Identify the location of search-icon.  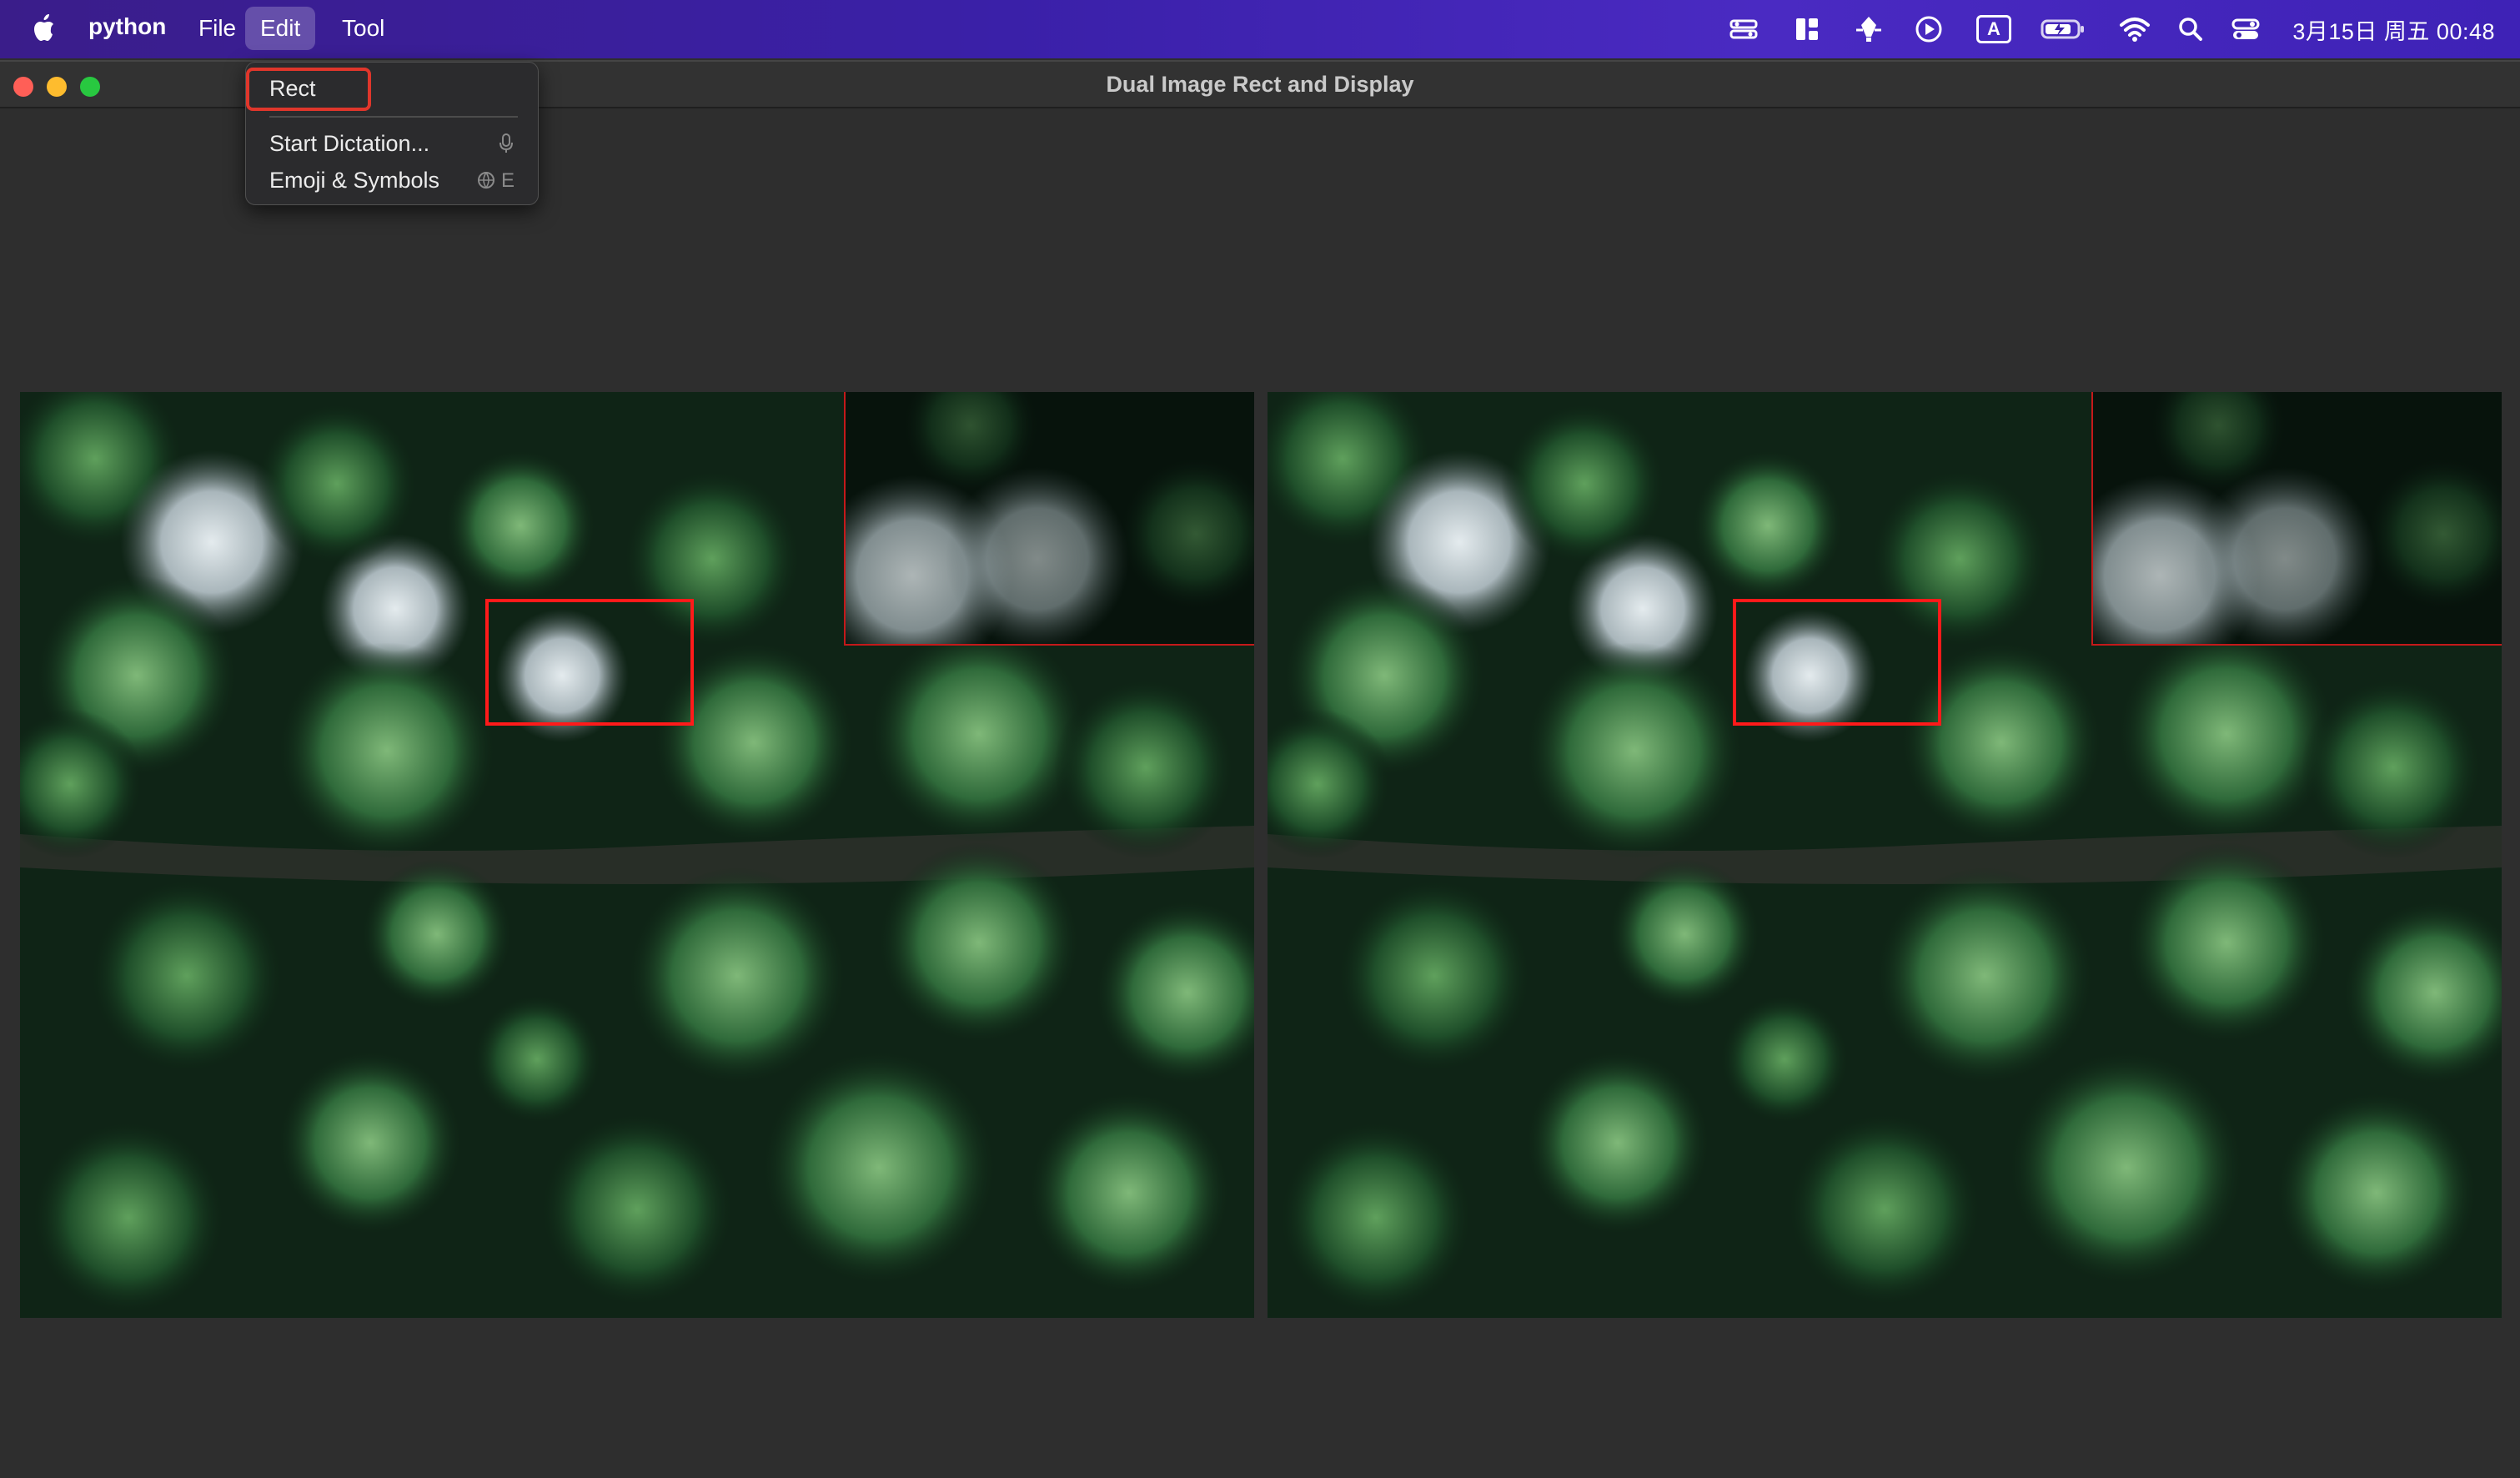
(2190, 29).